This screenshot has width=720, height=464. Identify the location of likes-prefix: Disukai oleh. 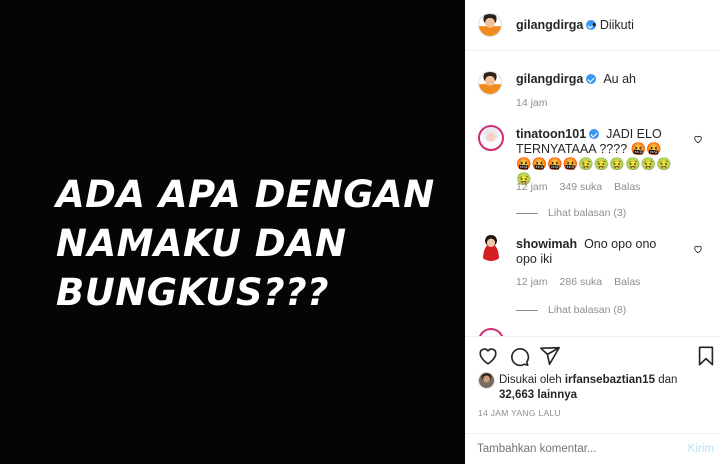
(530, 380).